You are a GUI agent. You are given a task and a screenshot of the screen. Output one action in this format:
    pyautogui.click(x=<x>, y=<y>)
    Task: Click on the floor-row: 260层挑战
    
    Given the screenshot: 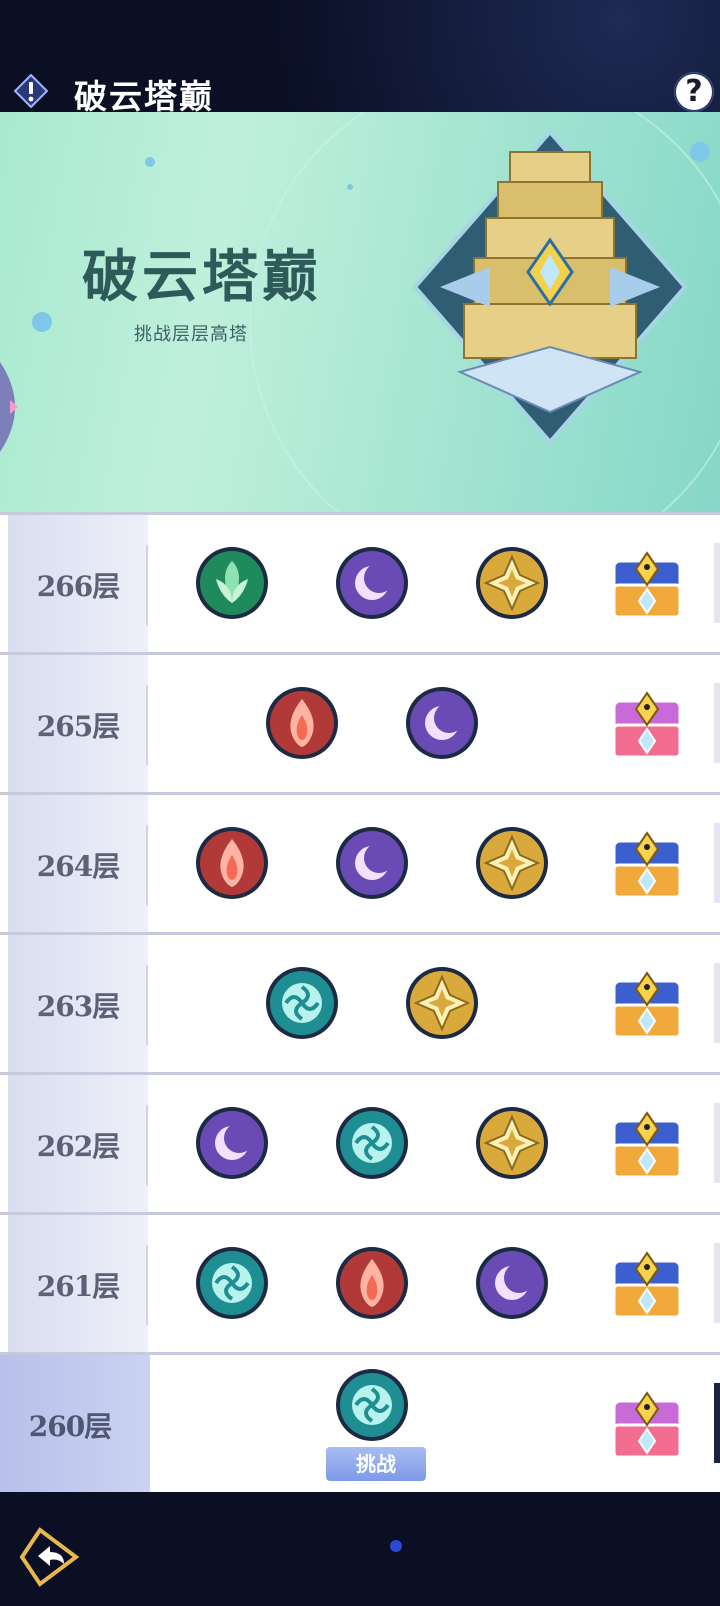 What is the action you would take?
    pyautogui.click(x=360, y=1422)
    